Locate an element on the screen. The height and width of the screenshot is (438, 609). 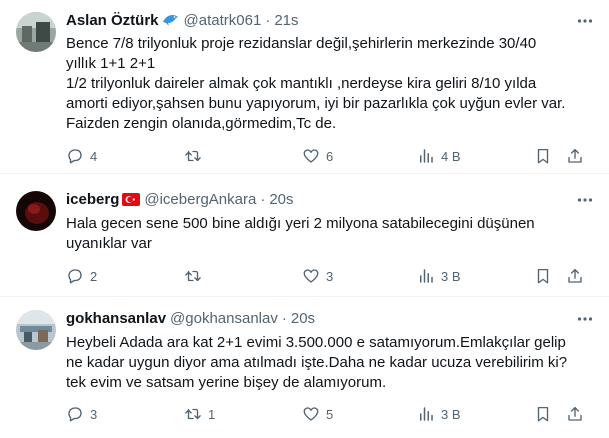
action-bar: 2 3 3 B is located at coordinates (327, 276).